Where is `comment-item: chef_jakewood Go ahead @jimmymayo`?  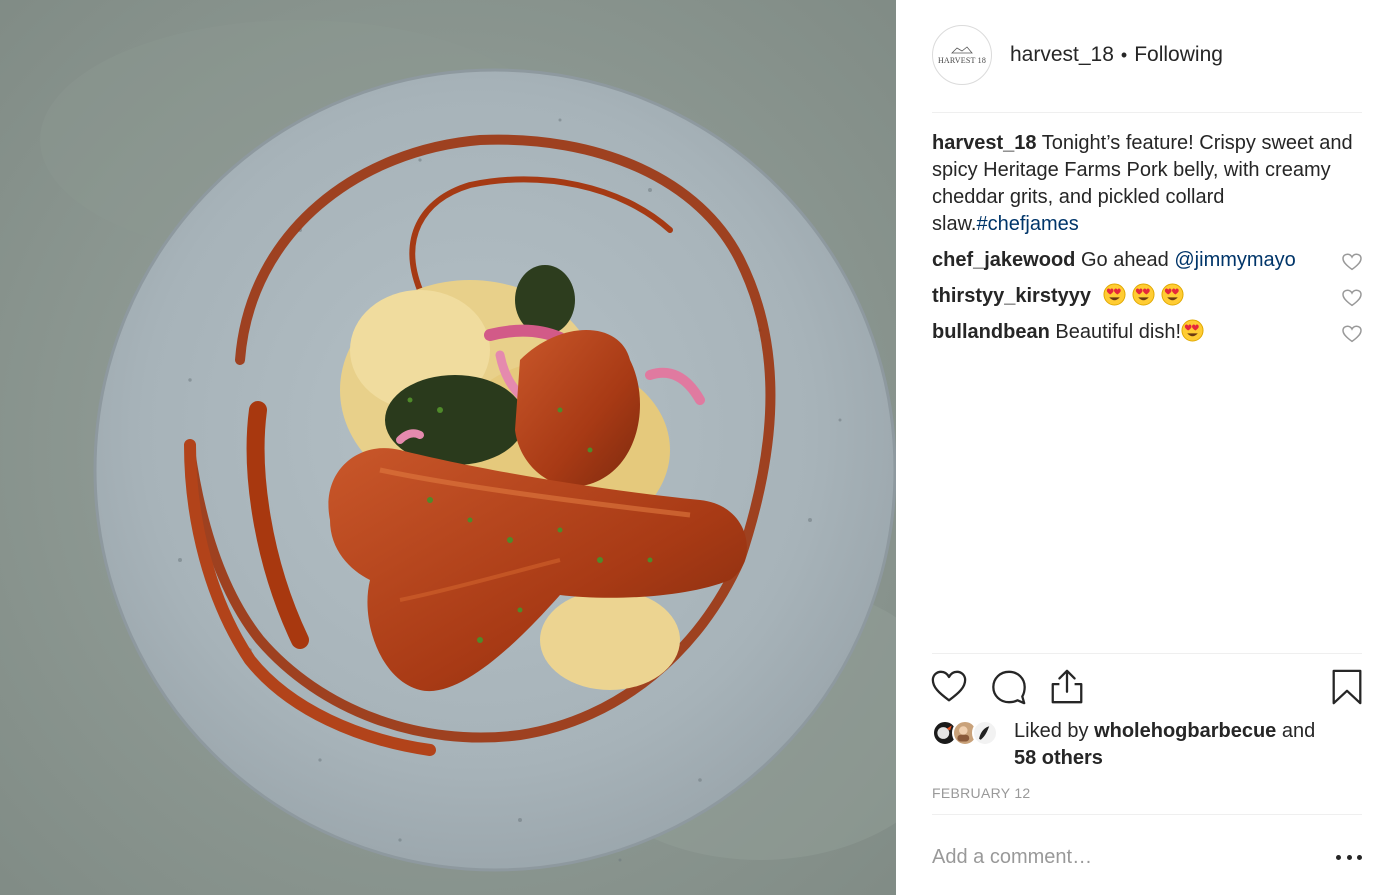 comment-item: chef_jakewood Go ahead @jimmymayo is located at coordinates (1147, 260).